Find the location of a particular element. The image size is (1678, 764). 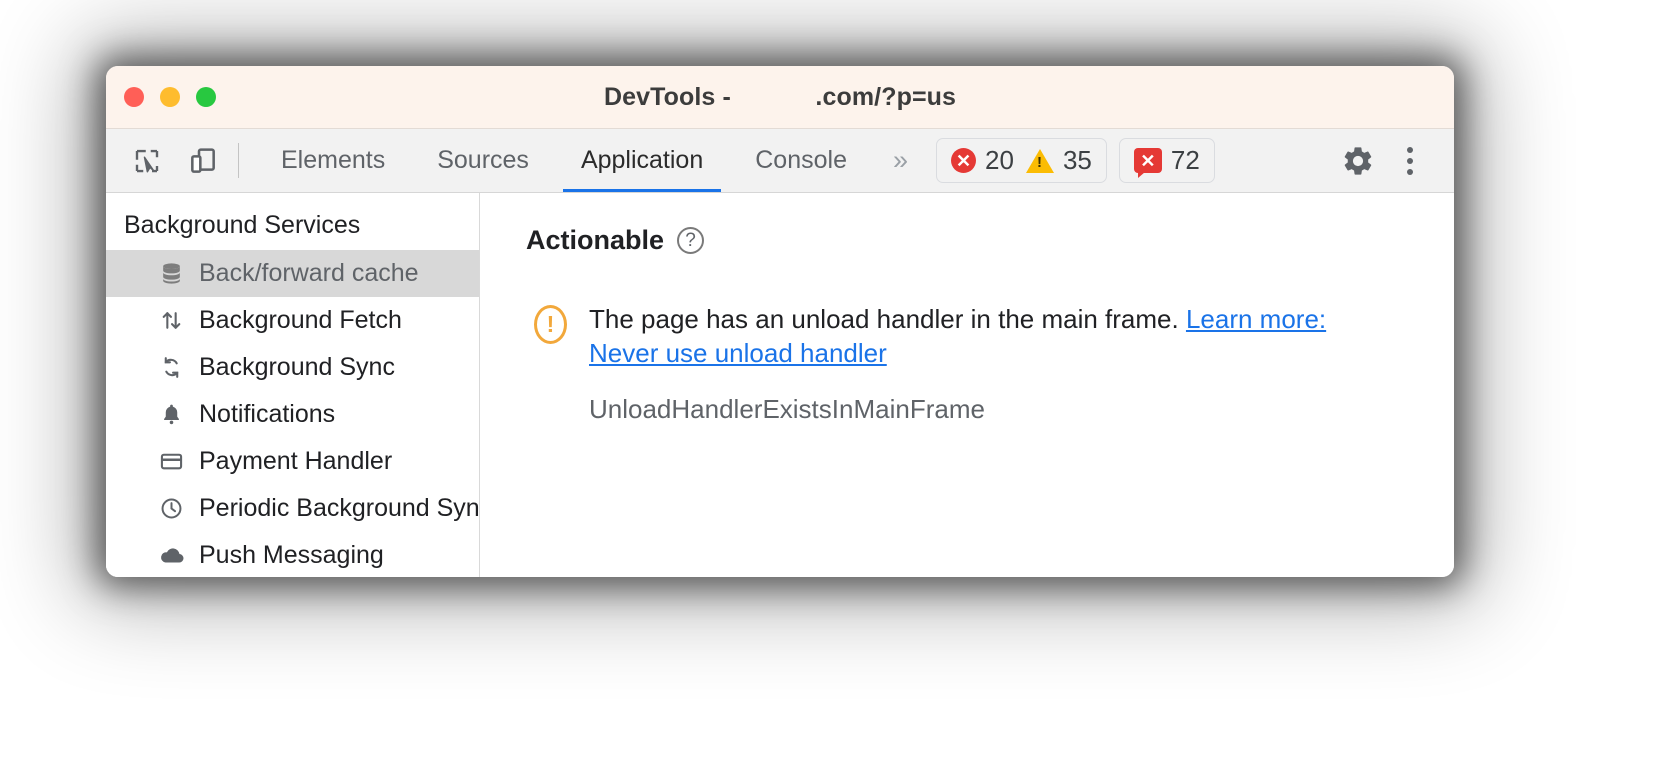

issues-count: ✕ 72 is located at coordinates (1166, 161).